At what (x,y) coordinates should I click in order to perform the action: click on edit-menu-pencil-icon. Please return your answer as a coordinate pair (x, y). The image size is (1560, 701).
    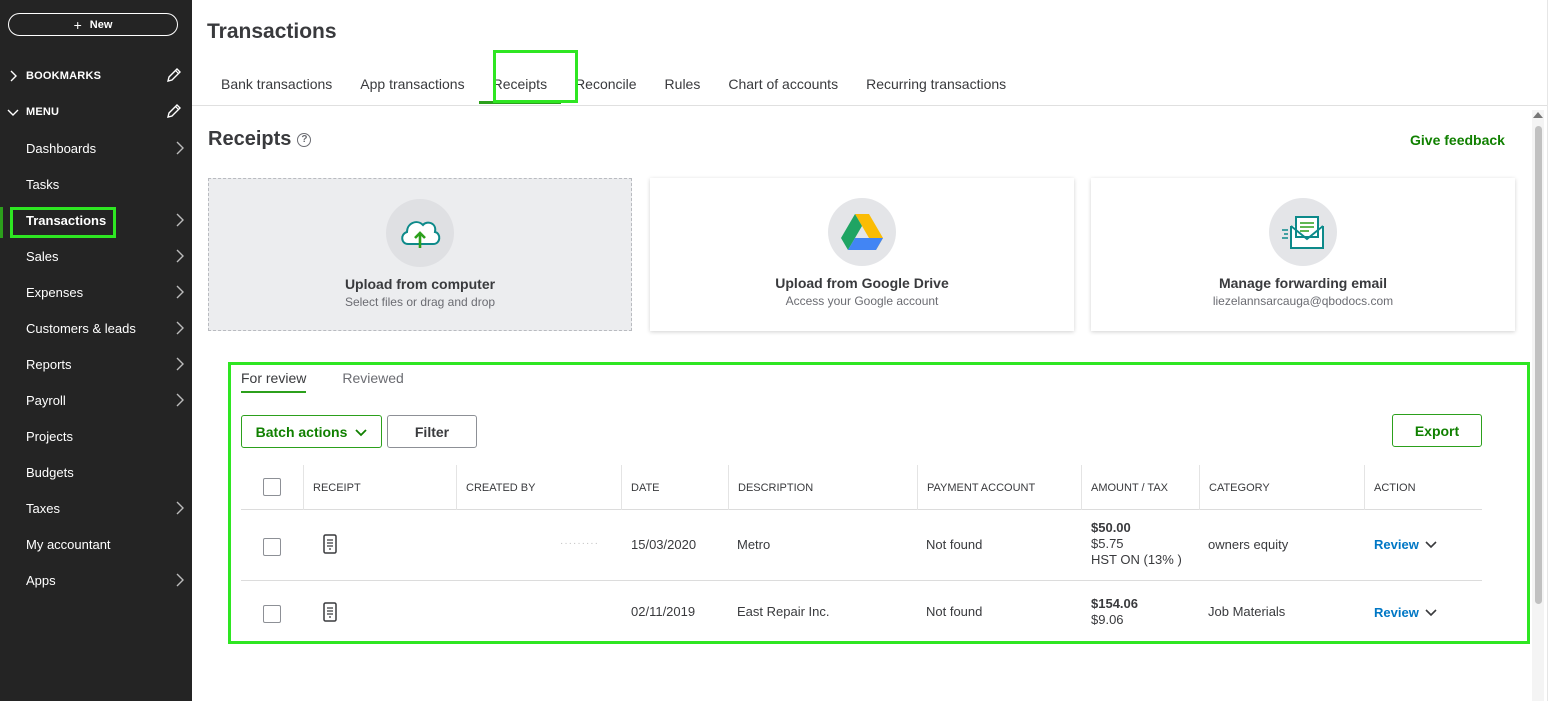
    Looking at the image, I should click on (174, 112).